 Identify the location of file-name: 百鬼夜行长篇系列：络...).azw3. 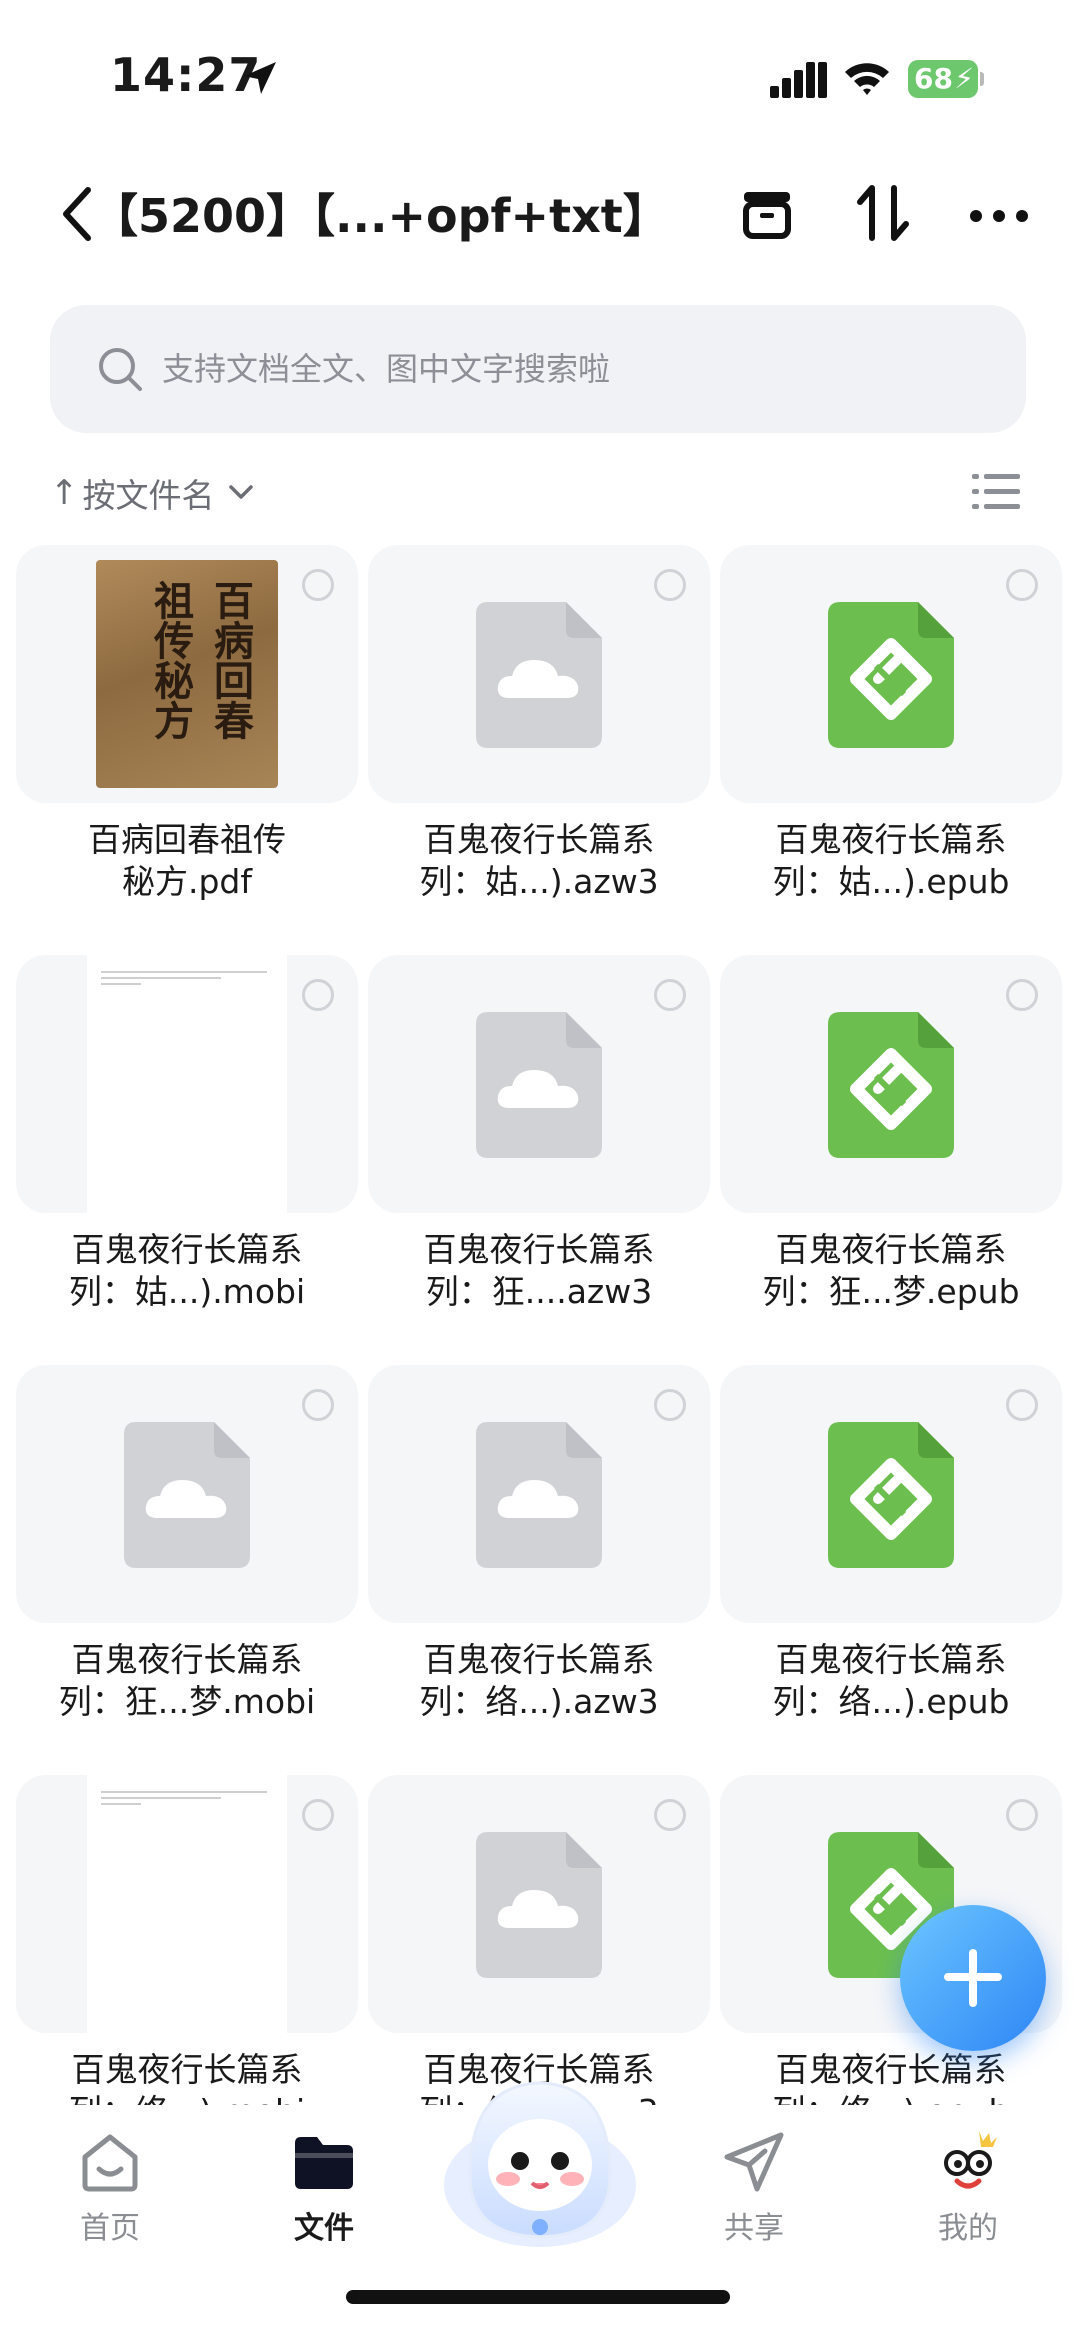
(539, 1681).